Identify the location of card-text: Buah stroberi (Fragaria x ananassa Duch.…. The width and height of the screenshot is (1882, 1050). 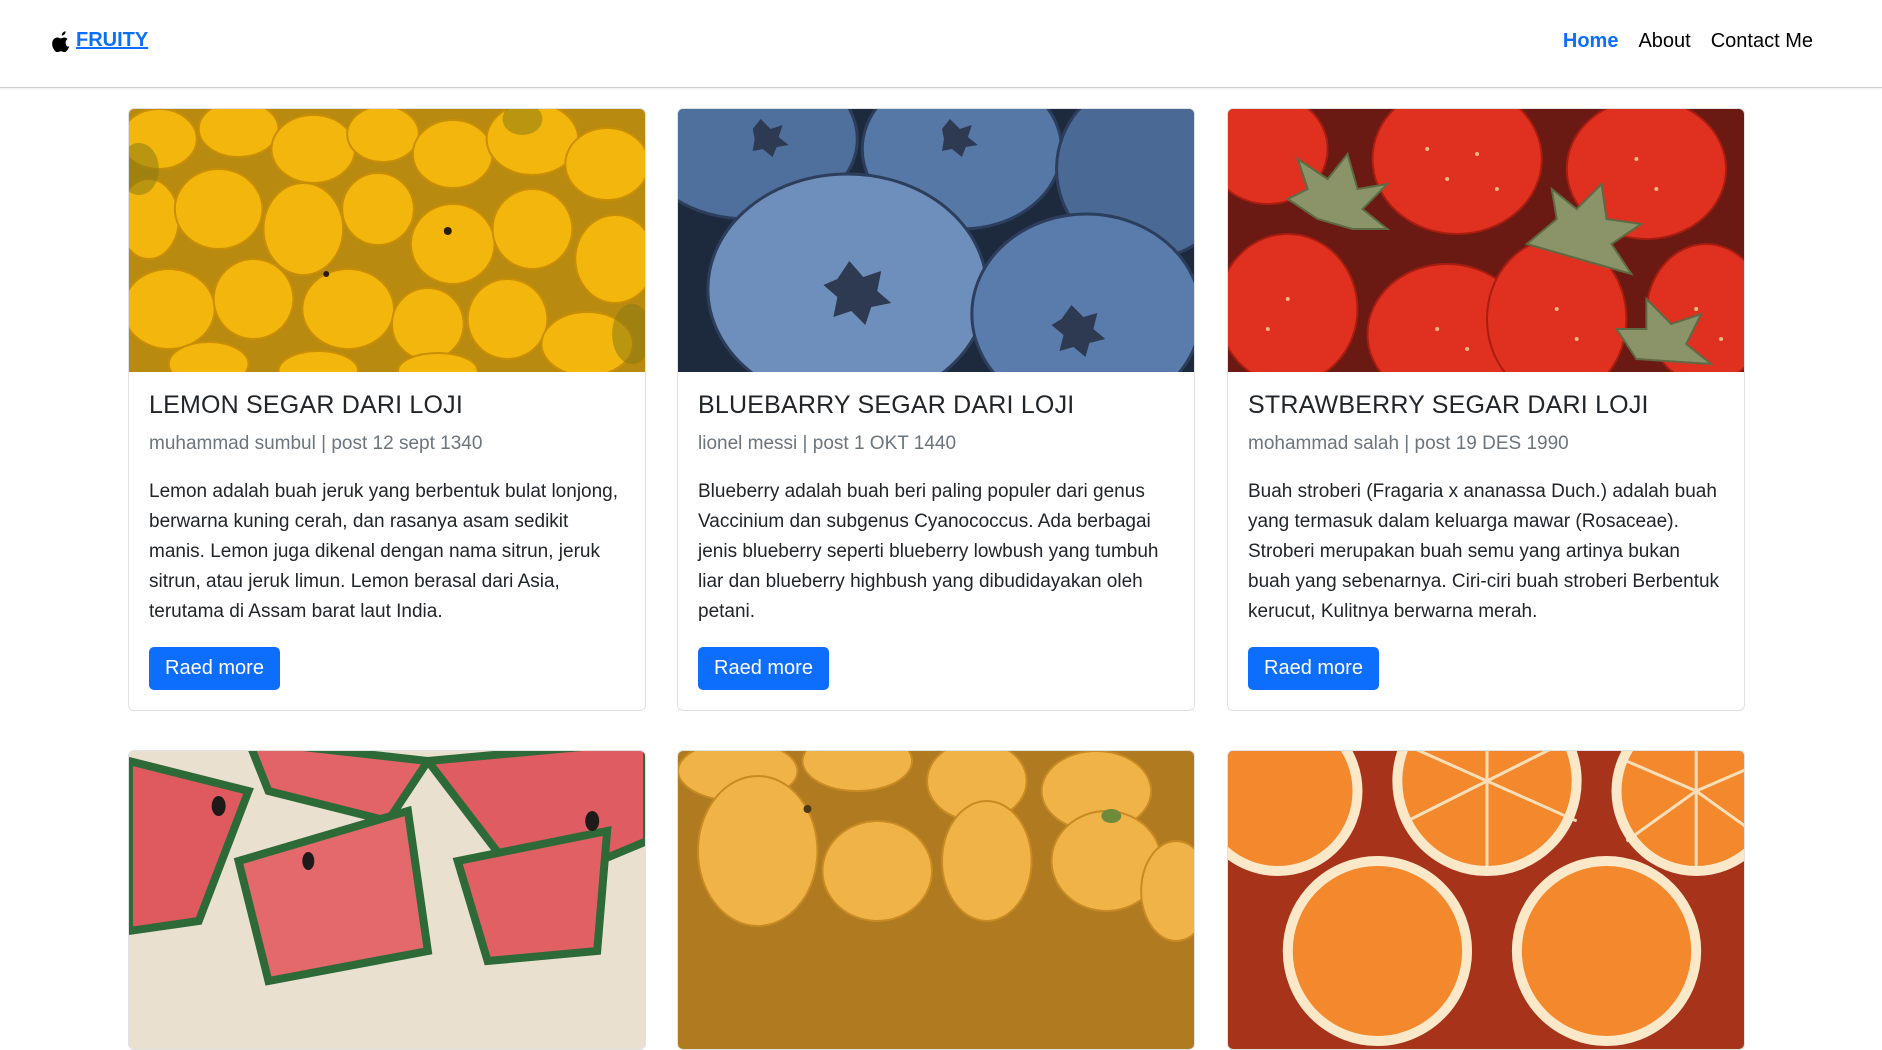
(1484, 551).